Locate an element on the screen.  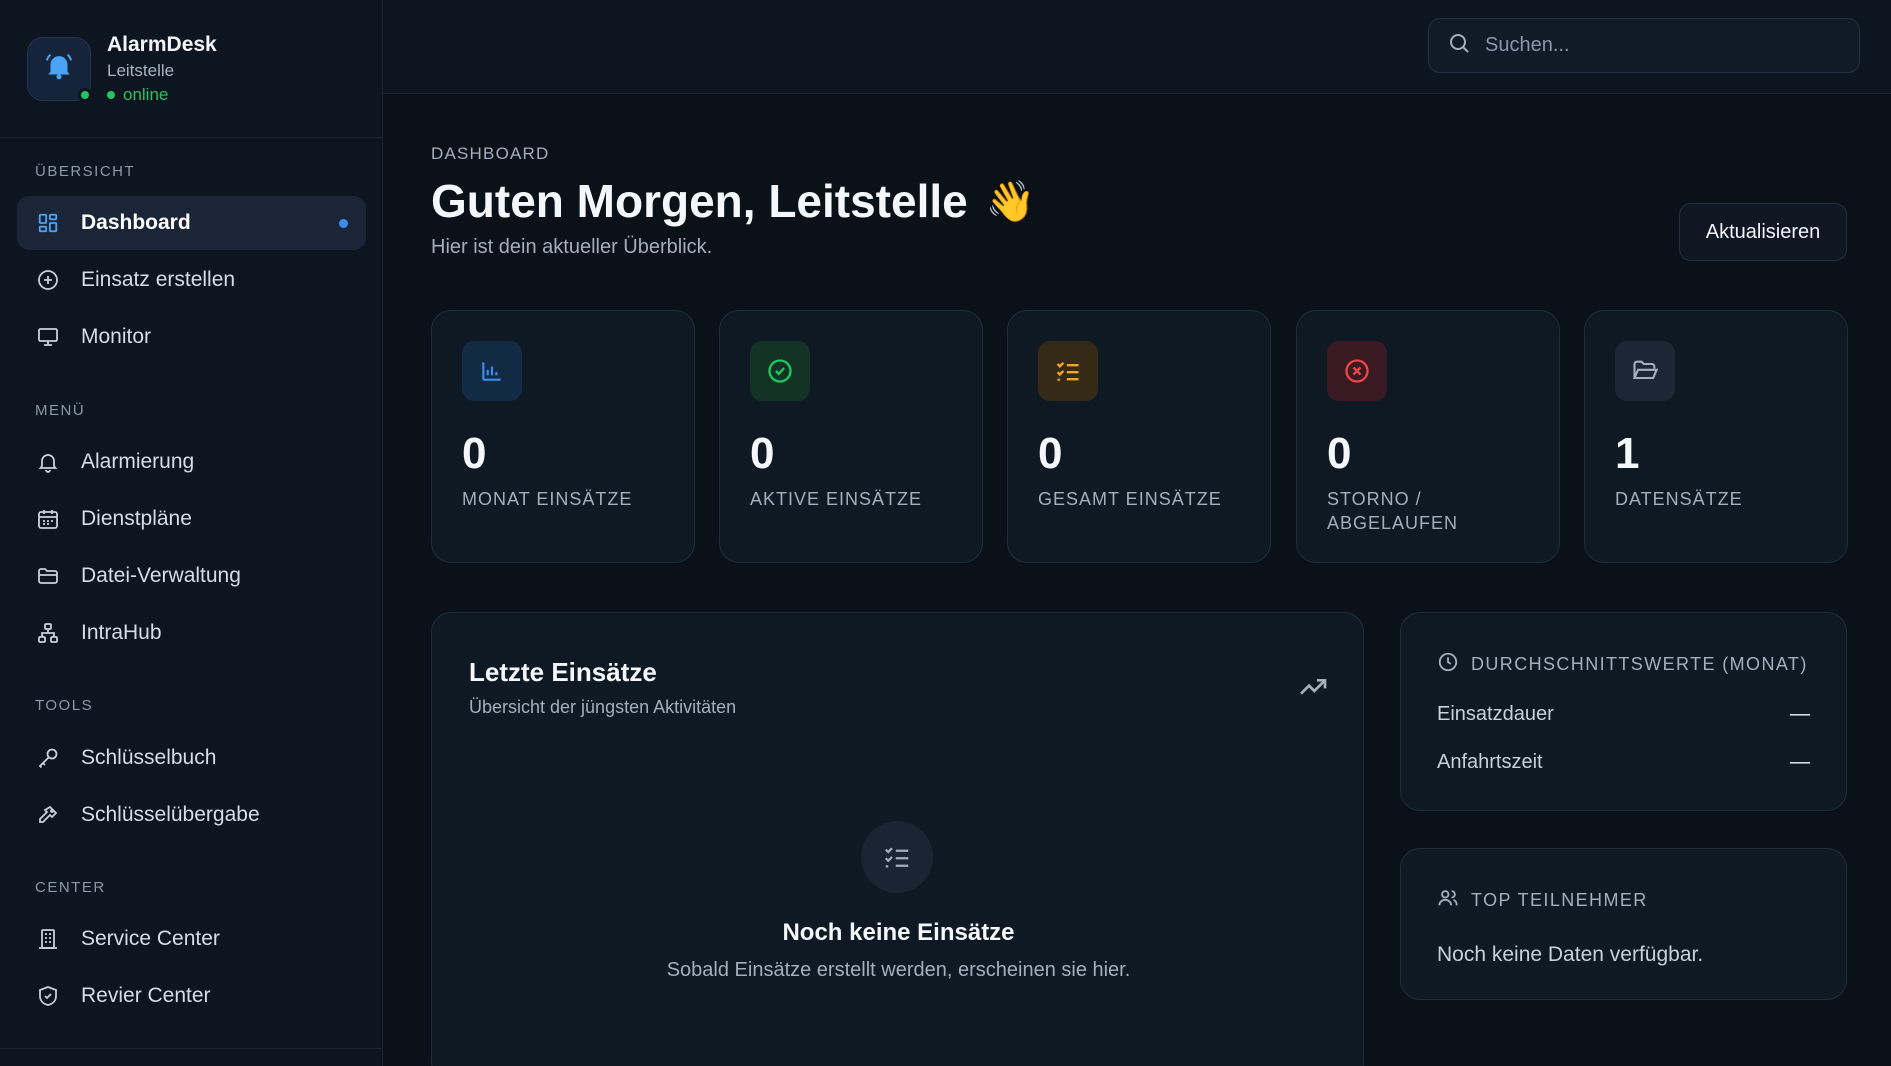
stat-label: GESAMT EINSÄTZE is located at coordinates (1130, 499).